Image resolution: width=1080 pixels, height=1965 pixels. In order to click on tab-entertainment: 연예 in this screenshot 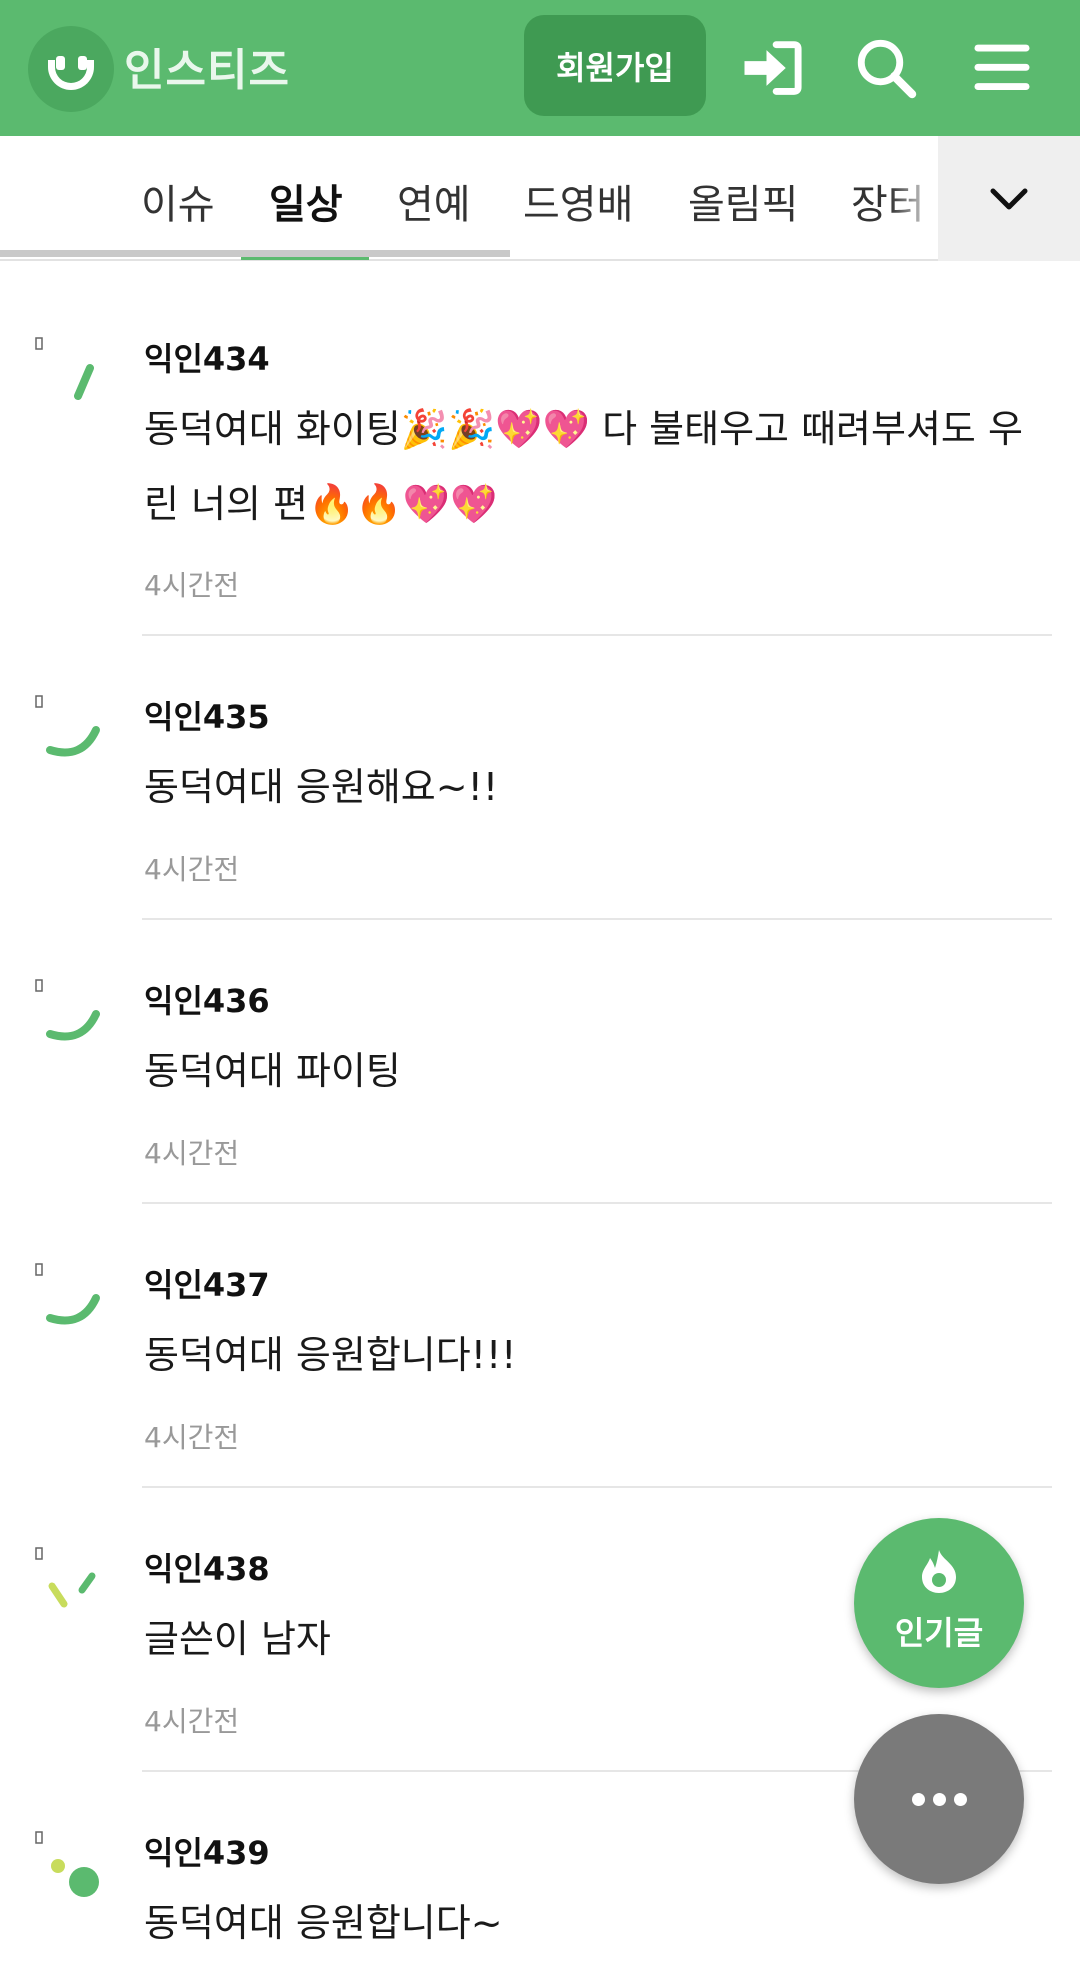, I will do `click(434, 201)`.